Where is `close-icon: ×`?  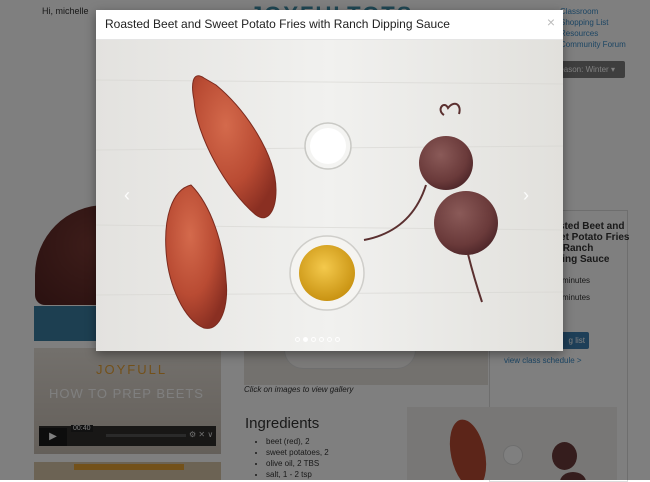 close-icon: × is located at coordinates (551, 22).